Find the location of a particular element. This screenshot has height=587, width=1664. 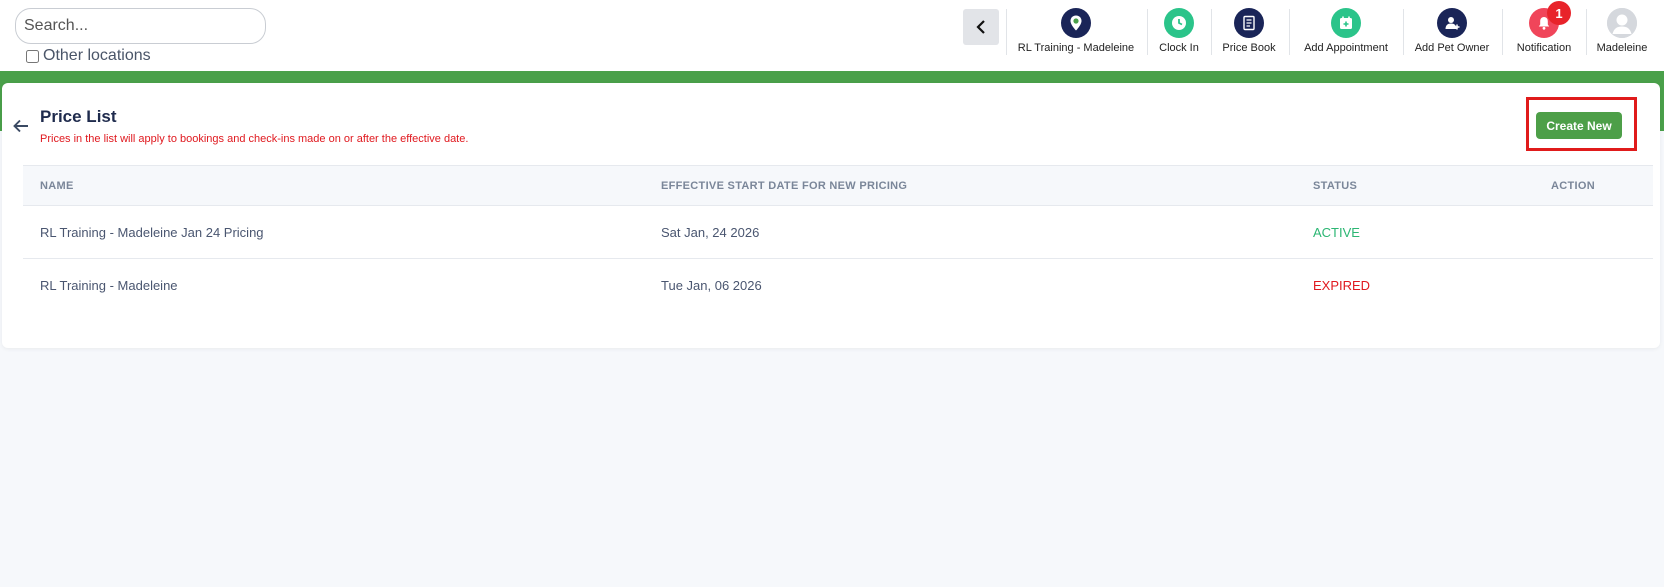

nav-price-book: Price Book is located at coordinates (1249, 32).